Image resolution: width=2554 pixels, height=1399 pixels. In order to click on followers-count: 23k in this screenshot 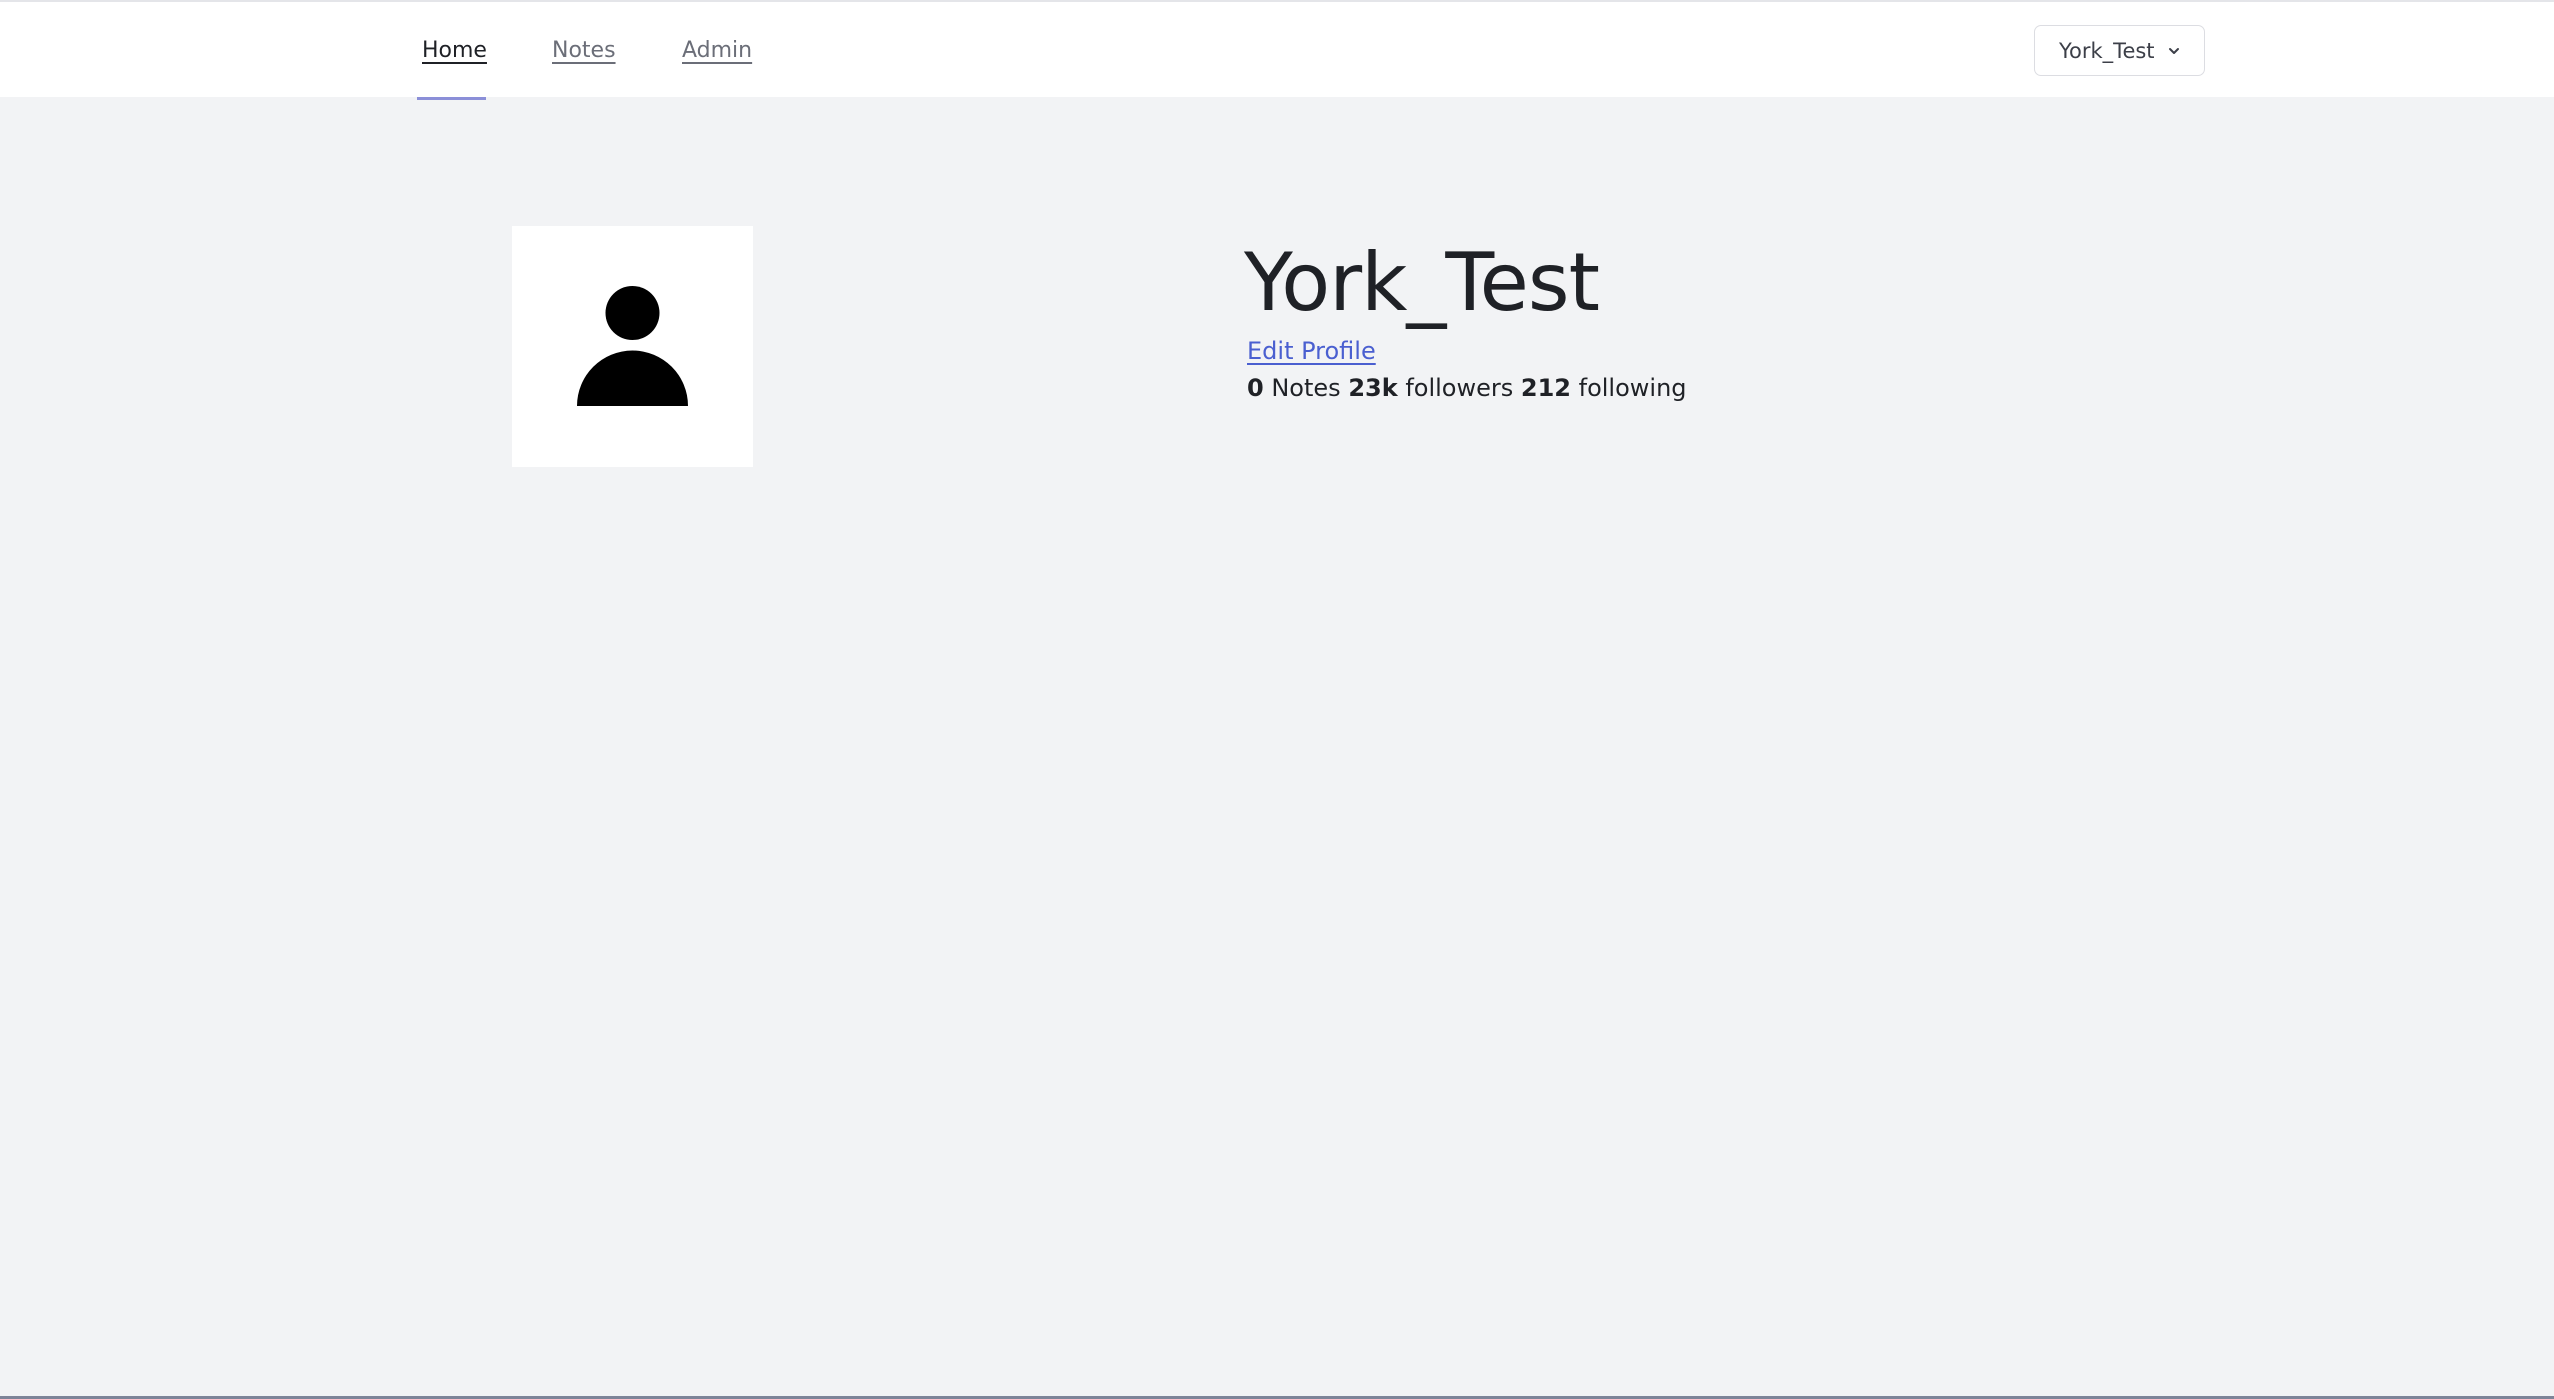, I will do `click(1373, 388)`.